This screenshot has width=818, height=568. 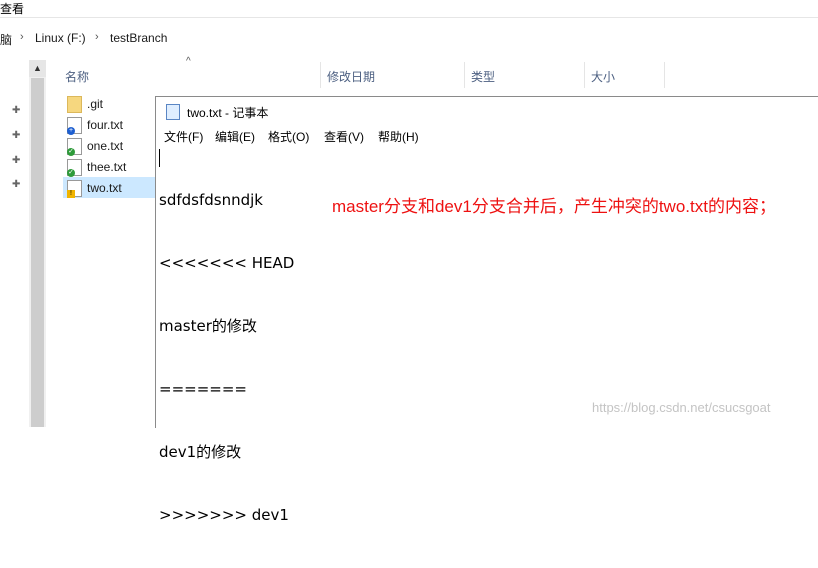 What do you see at coordinates (74, 126) in the screenshot?
I see `text-file-blue-badge-icon: +` at bounding box center [74, 126].